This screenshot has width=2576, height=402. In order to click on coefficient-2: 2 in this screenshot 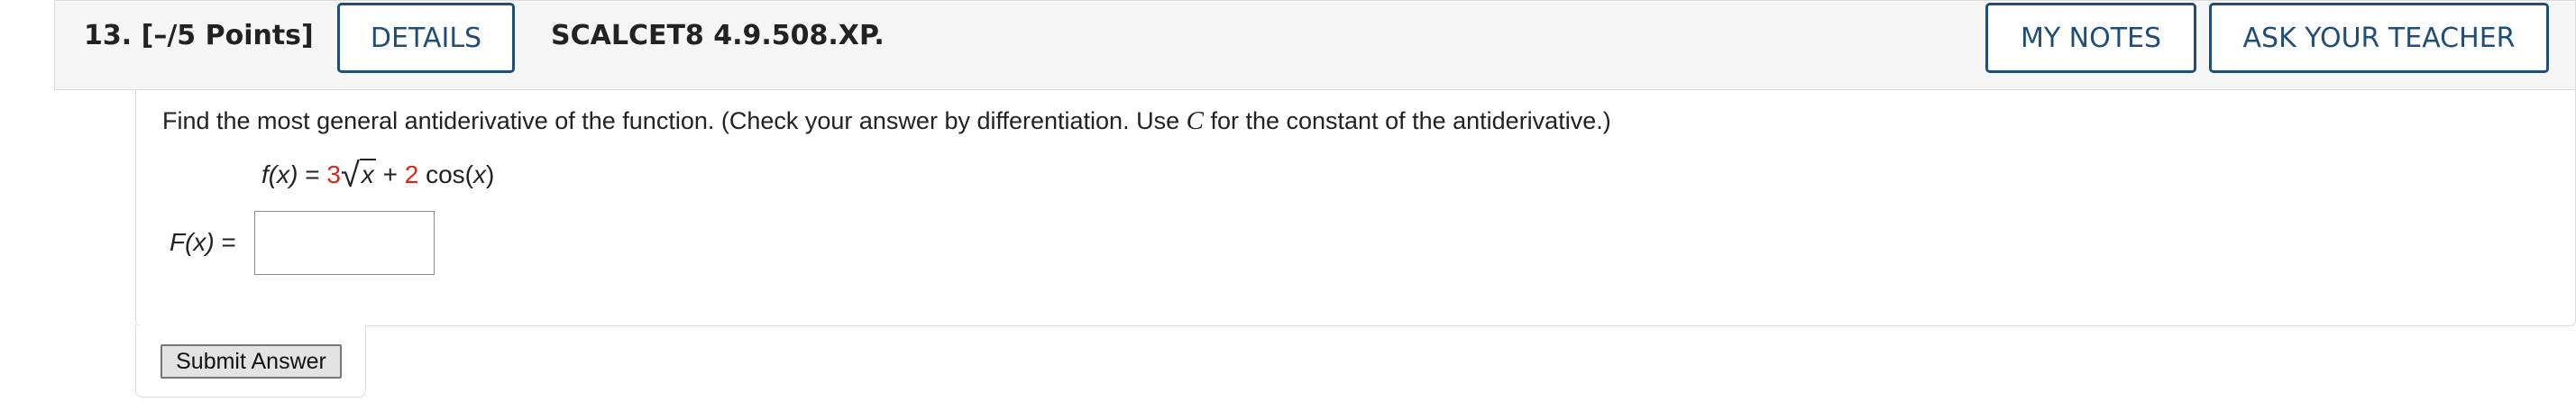, I will do `click(411, 174)`.